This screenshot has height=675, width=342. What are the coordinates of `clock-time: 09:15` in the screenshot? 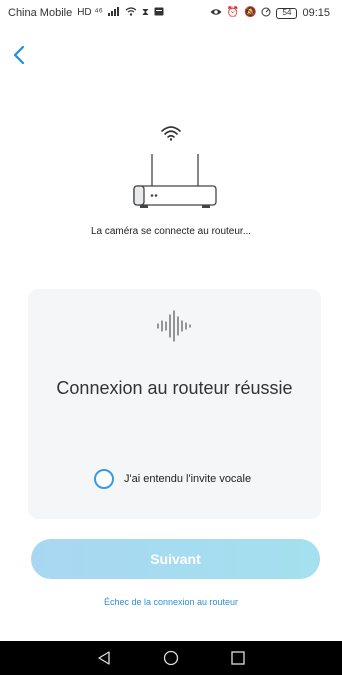 It's located at (316, 13).